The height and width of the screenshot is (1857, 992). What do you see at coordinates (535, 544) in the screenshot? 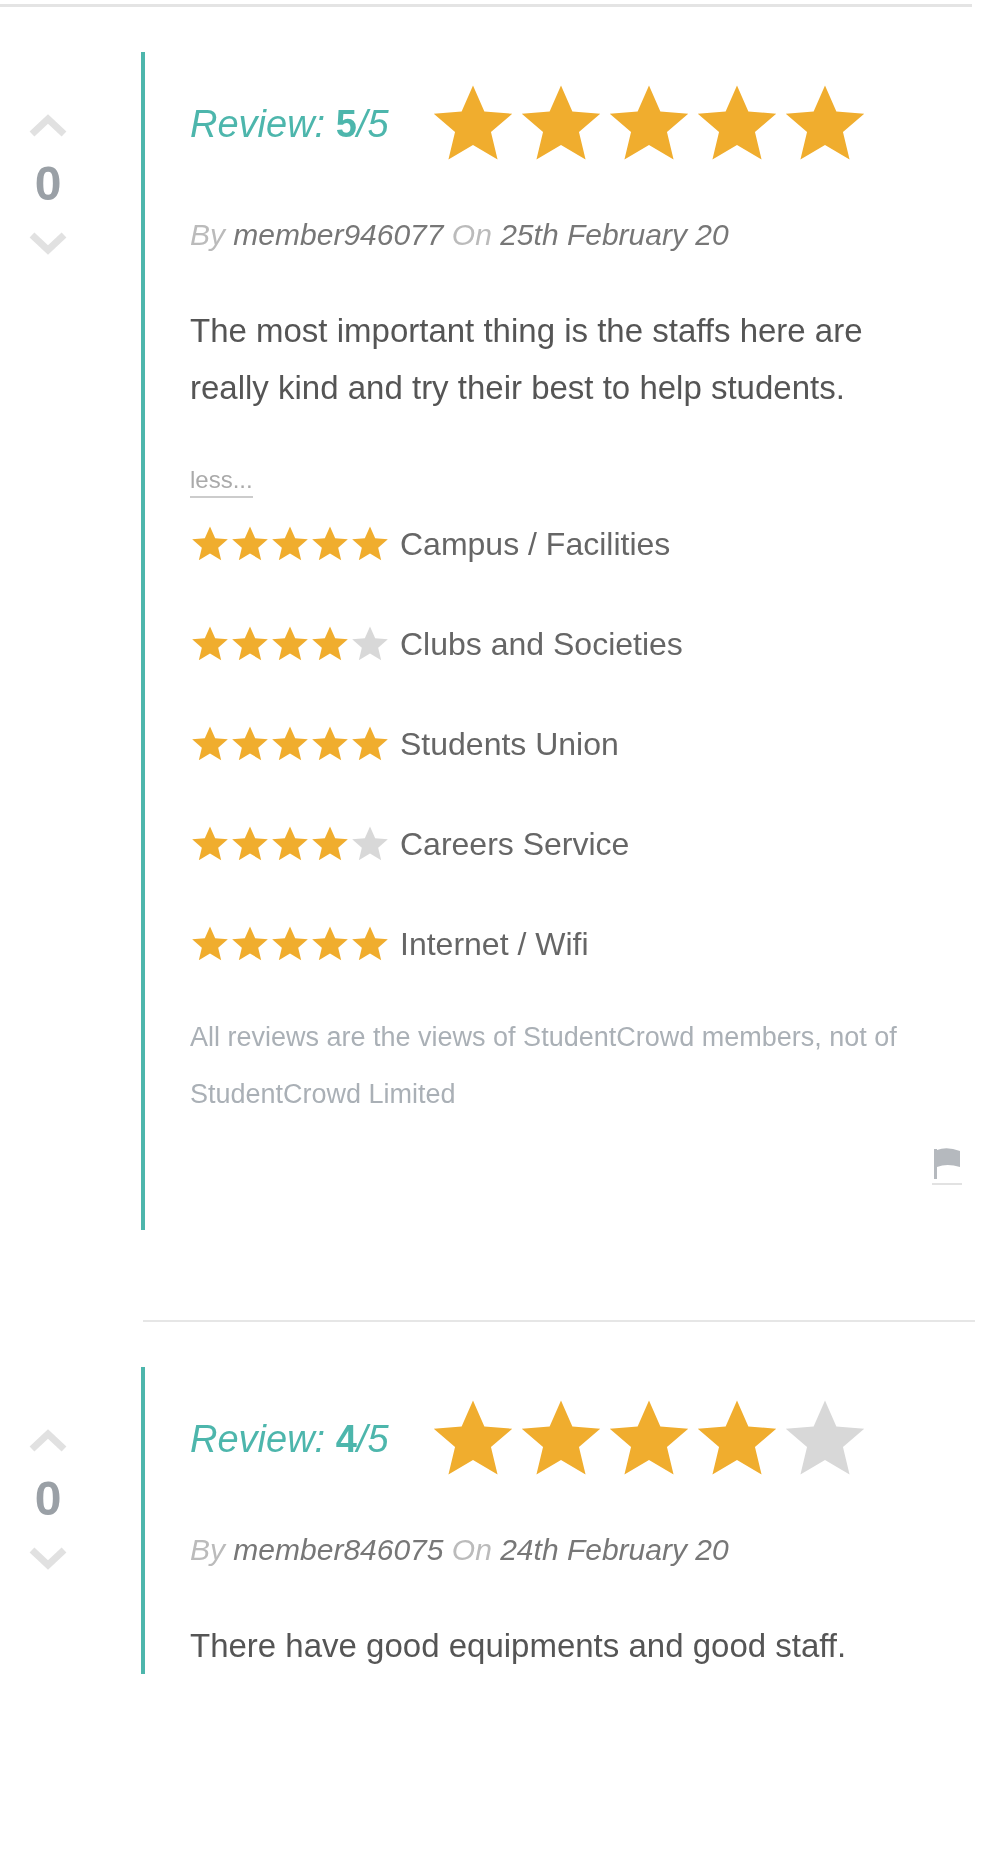
I see `rating-category: Campus / Facilities` at bounding box center [535, 544].